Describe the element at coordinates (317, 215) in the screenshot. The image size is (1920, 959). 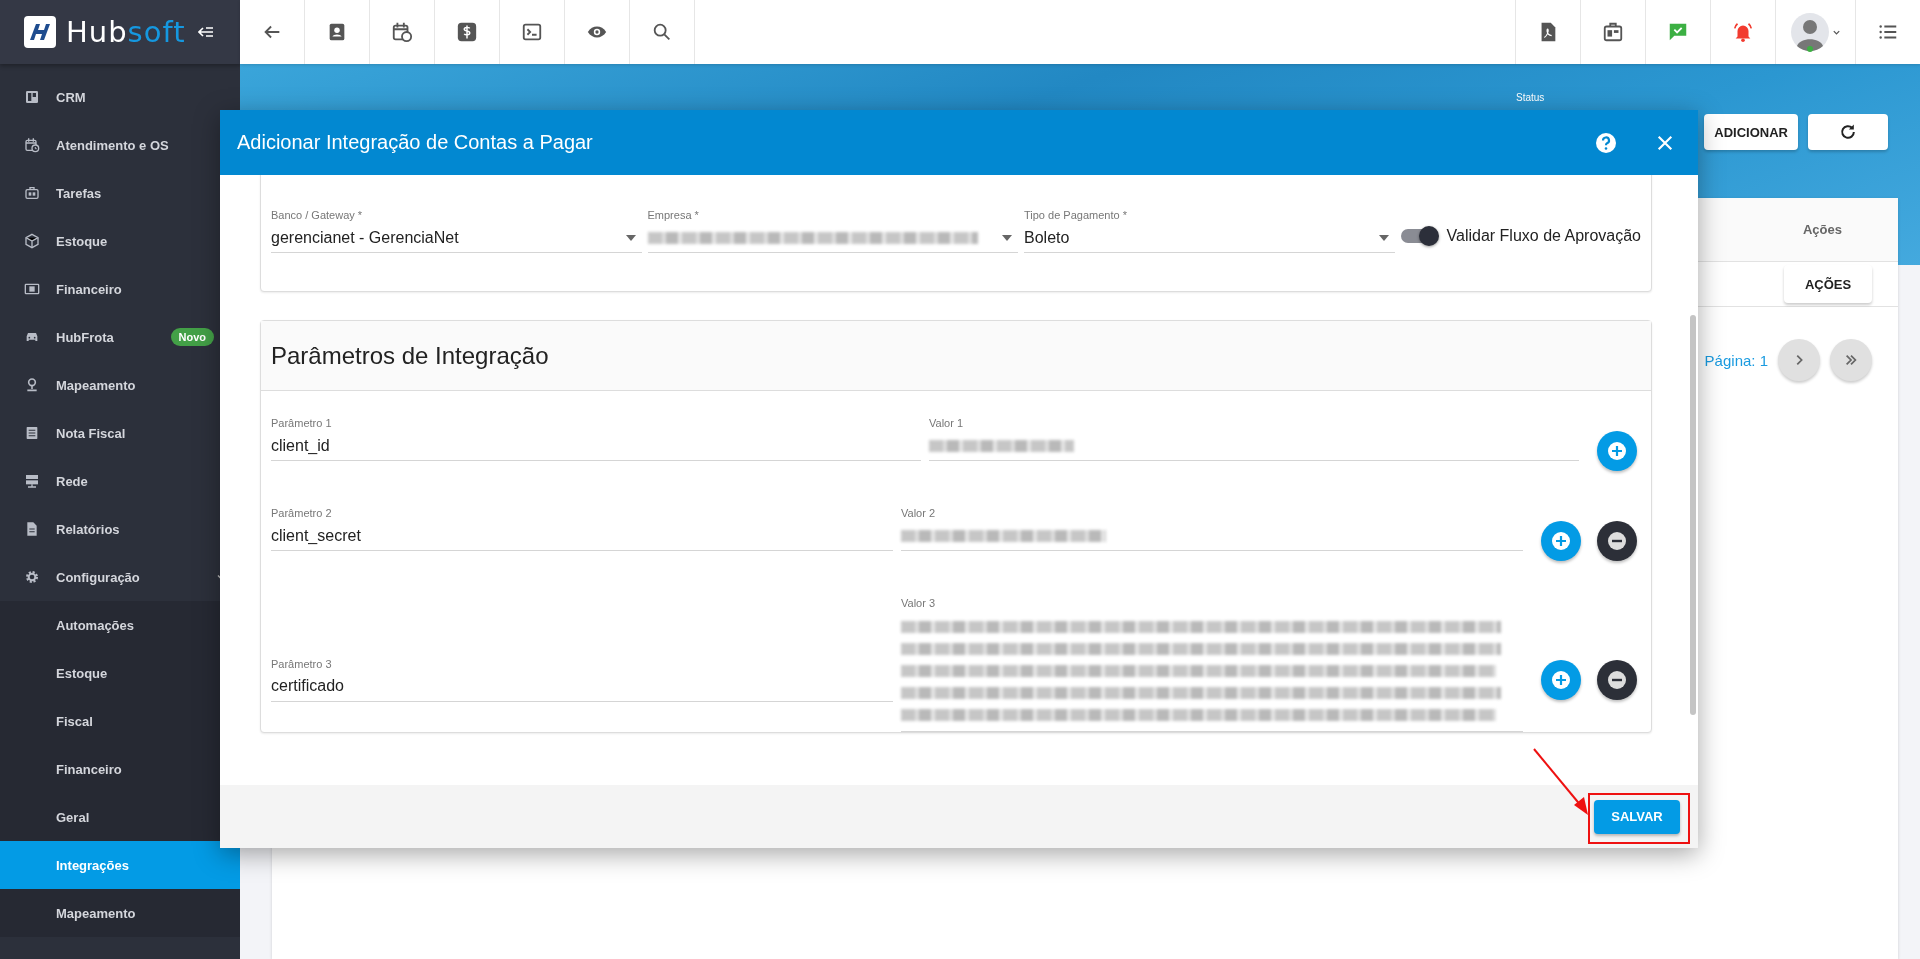
I see `field-label: Banco / Gateway *` at that location.